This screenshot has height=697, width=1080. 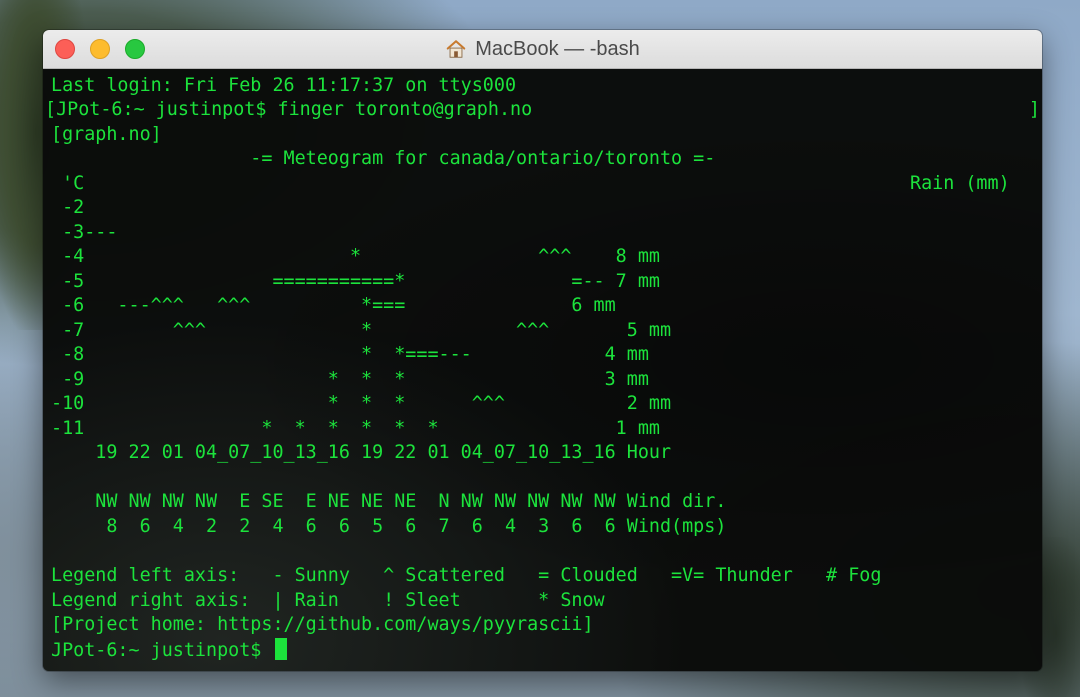 What do you see at coordinates (73, 183) in the screenshot?
I see `left-axis-unit: 'C` at bounding box center [73, 183].